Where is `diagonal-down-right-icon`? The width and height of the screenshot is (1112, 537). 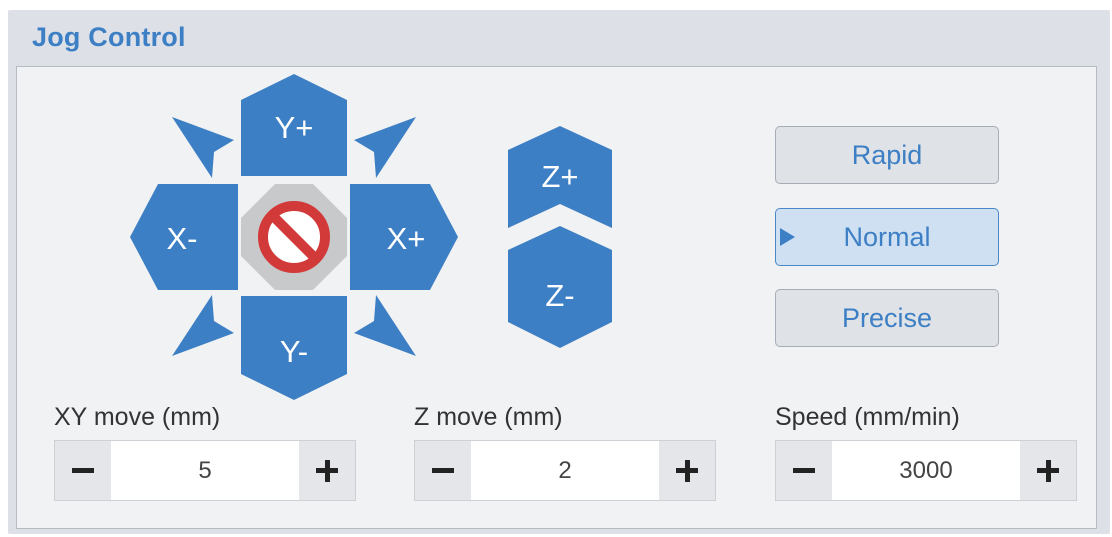 diagonal-down-right-icon is located at coordinates (385, 325).